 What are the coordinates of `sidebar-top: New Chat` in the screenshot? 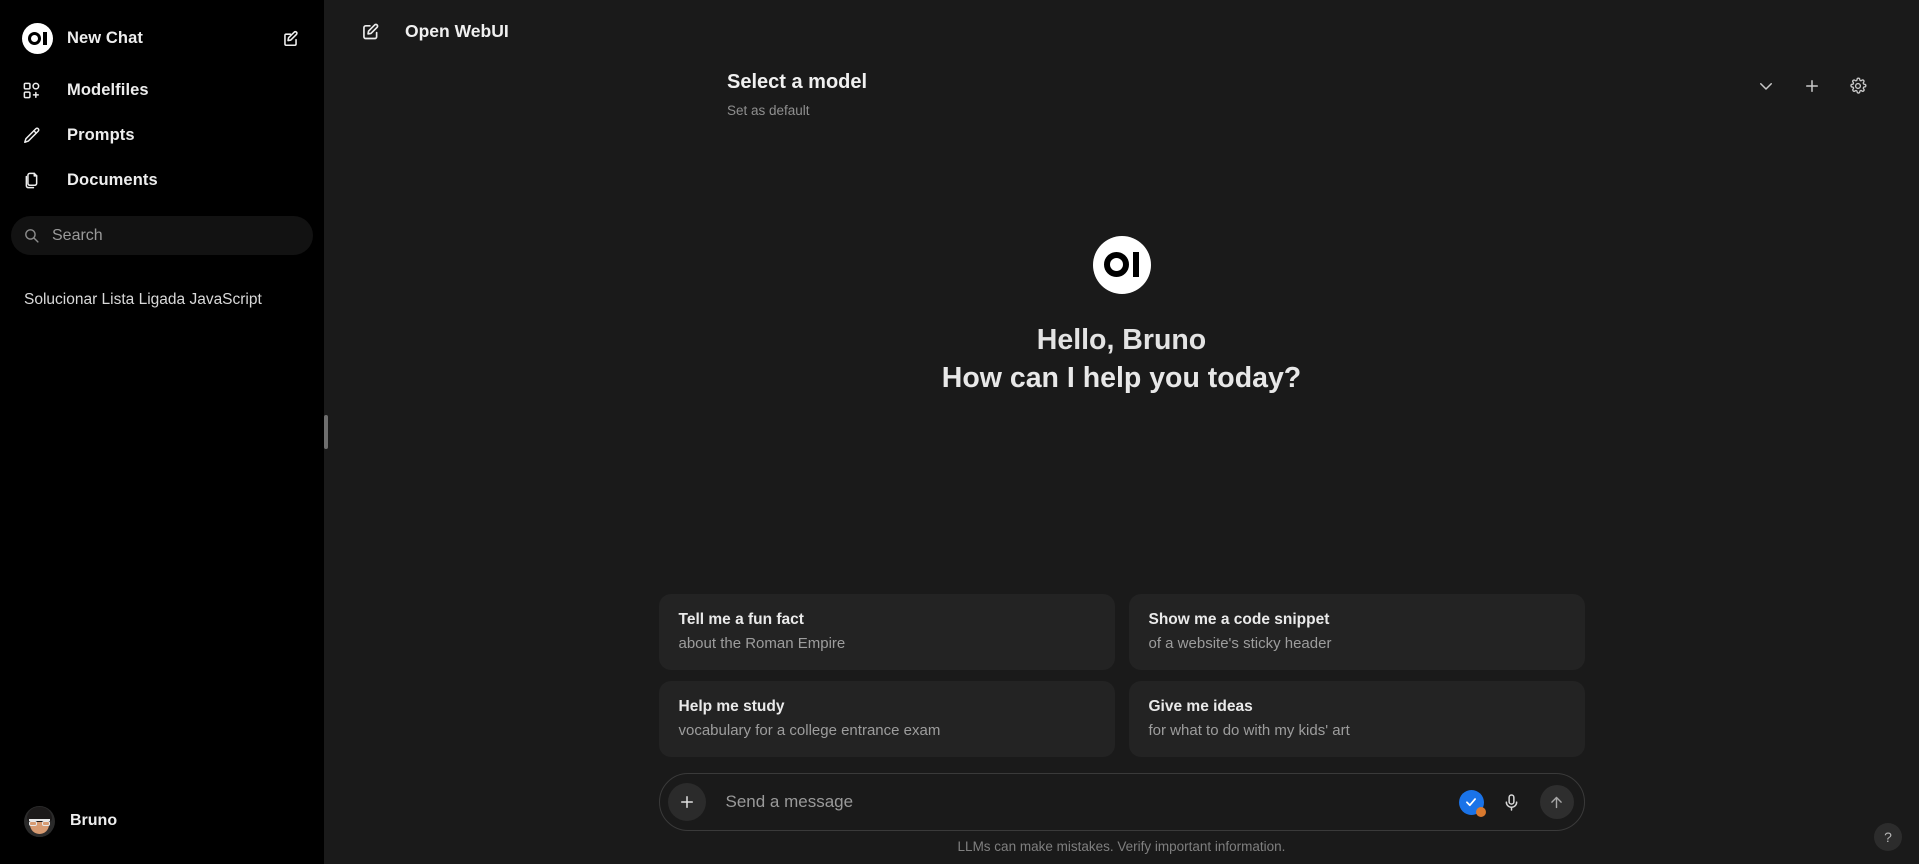 It's located at (162, 31).